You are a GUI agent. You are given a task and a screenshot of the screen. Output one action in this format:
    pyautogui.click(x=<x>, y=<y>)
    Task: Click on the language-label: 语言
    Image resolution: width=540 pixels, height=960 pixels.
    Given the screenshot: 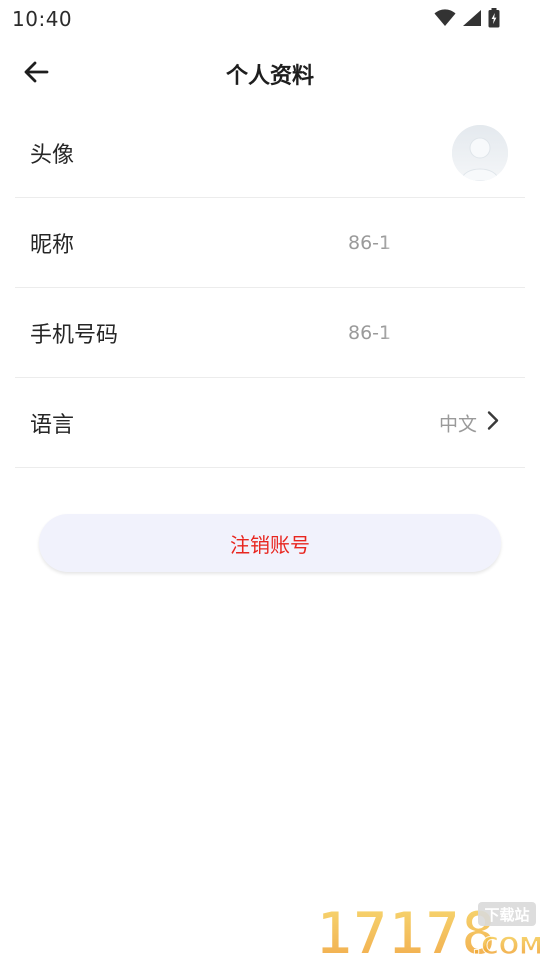 What is the action you would take?
    pyautogui.click(x=52, y=425)
    